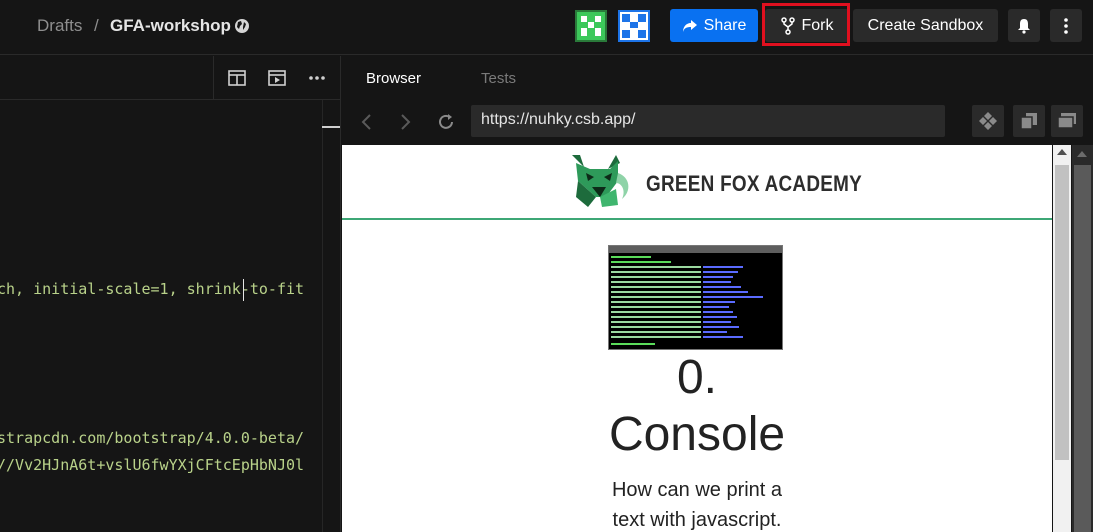  Describe the element at coordinates (697, 520) in the screenshot. I see `description-line-2: text with javascript.` at that location.